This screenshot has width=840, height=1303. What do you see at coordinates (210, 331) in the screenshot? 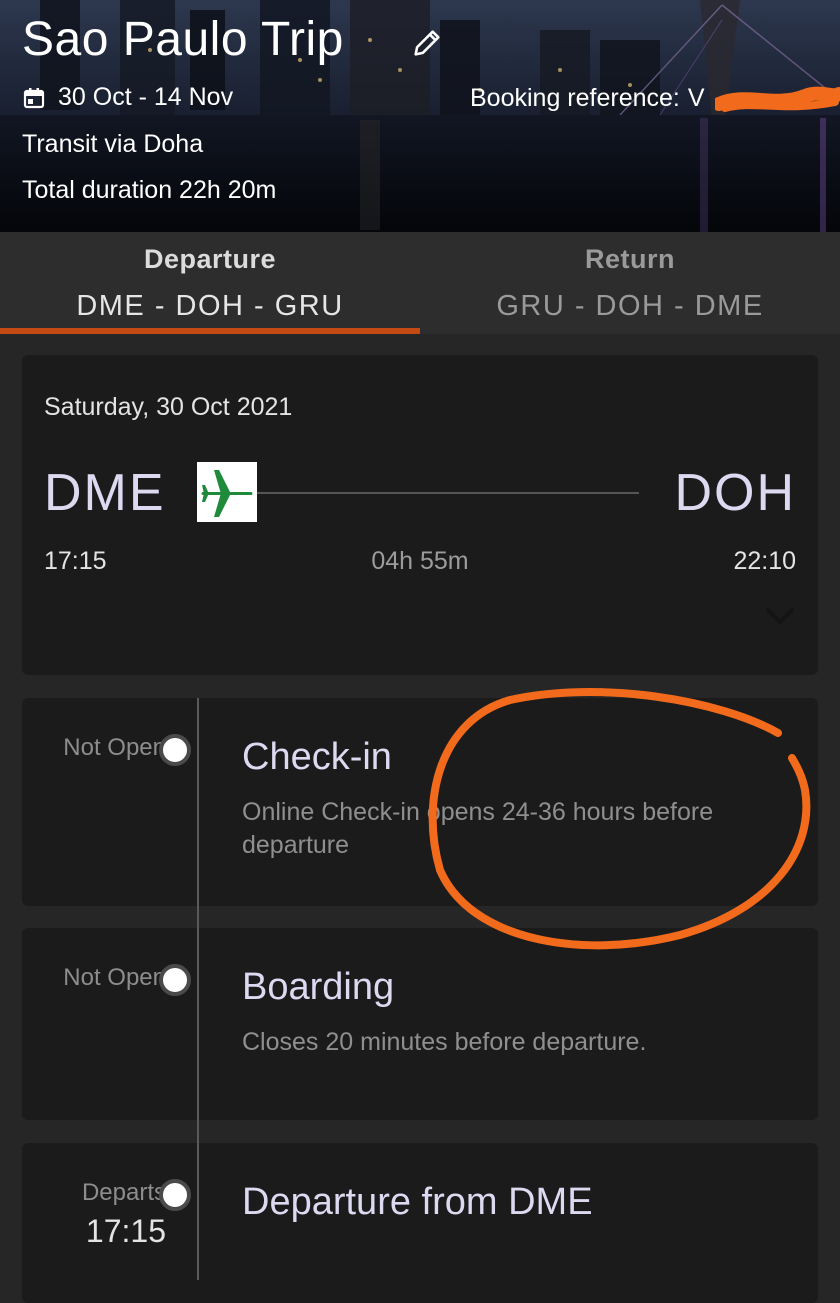
I see `active-tab-indicator` at bounding box center [210, 331].